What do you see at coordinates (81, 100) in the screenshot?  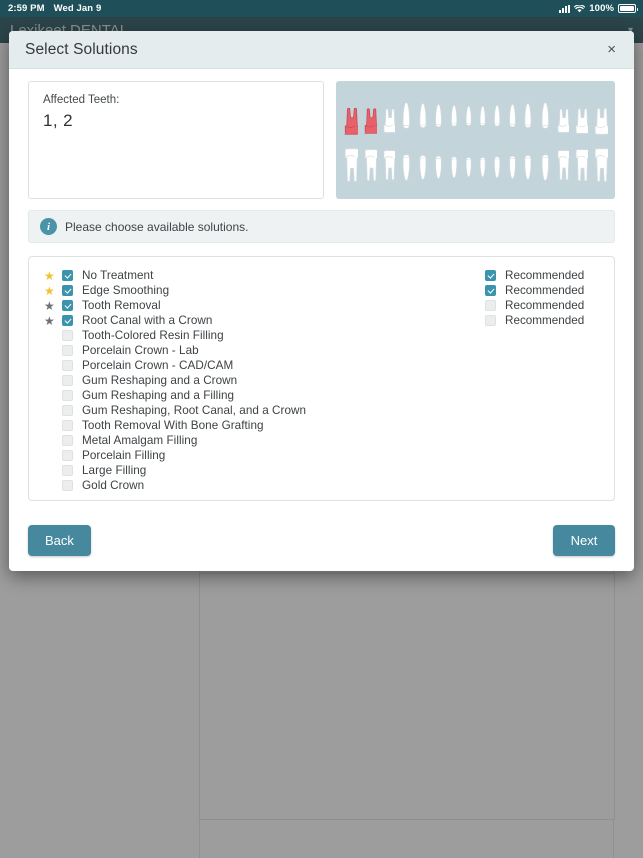 I see `affected-teeth-label: Affected Teeth:` at bounding box center [81, 100].